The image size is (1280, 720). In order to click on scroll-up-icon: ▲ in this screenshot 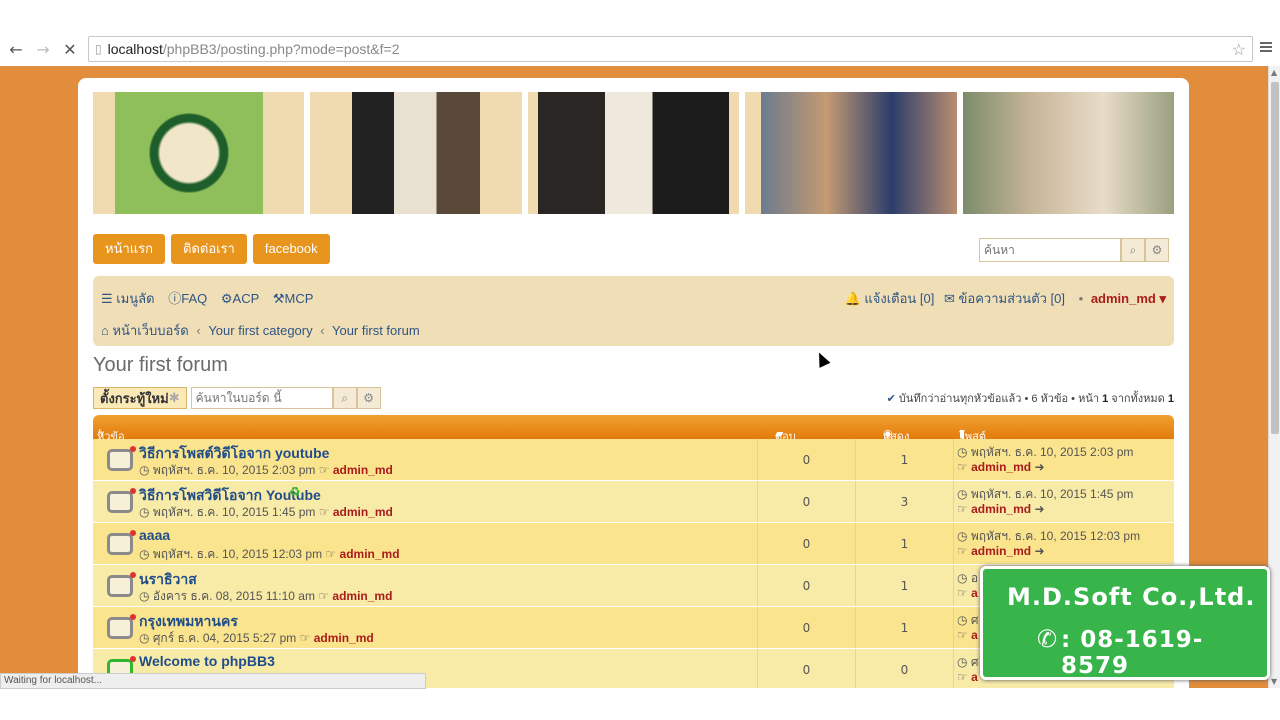, I will do `click(1274, 72)`.